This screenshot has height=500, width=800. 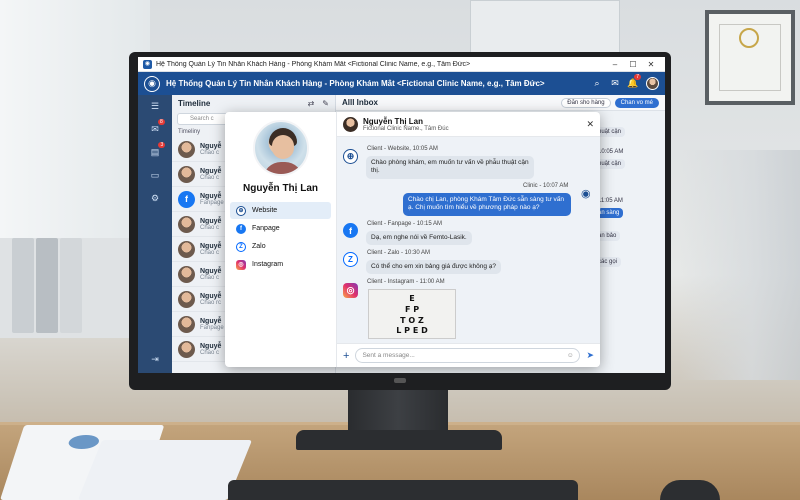 I want to click on maximize-button: ☐, so click(x=633, y=64).